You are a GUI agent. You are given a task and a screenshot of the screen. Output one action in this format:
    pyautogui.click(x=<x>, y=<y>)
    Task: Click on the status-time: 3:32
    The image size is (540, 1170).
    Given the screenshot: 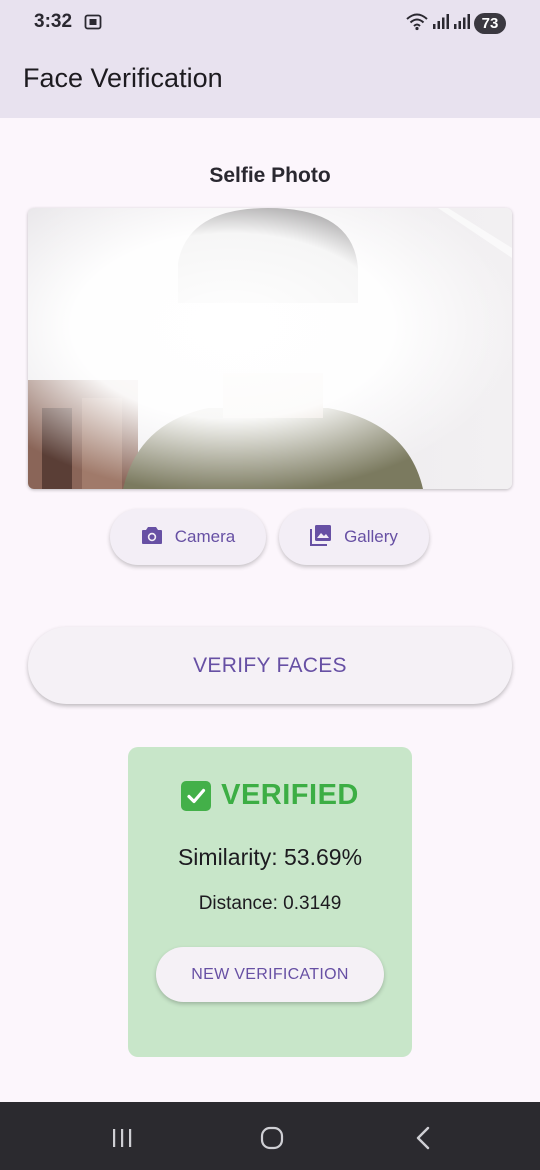 What is the action you would take?
    pyautogui.click(x=53, y=21)
    